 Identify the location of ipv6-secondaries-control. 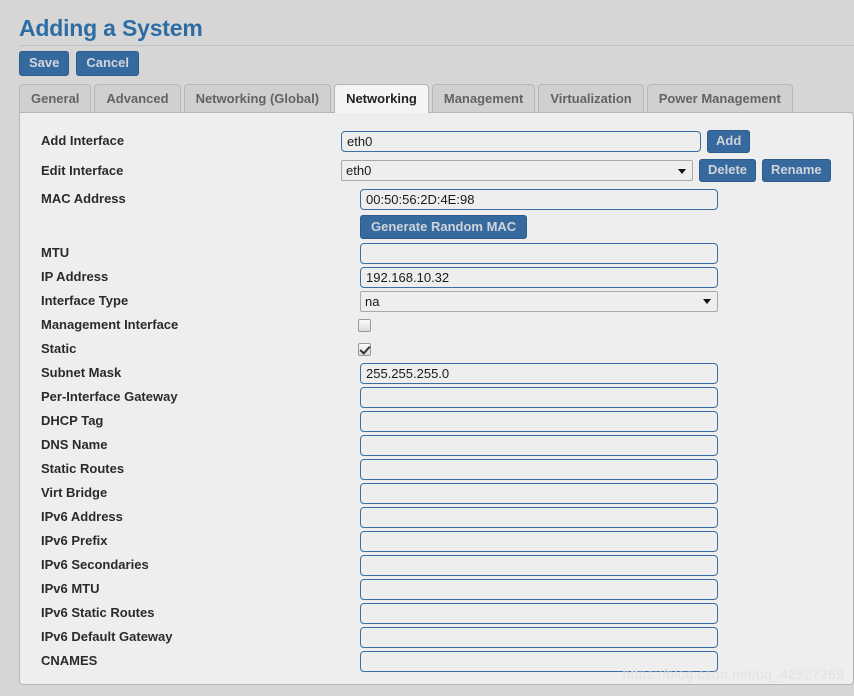
(539, 565).